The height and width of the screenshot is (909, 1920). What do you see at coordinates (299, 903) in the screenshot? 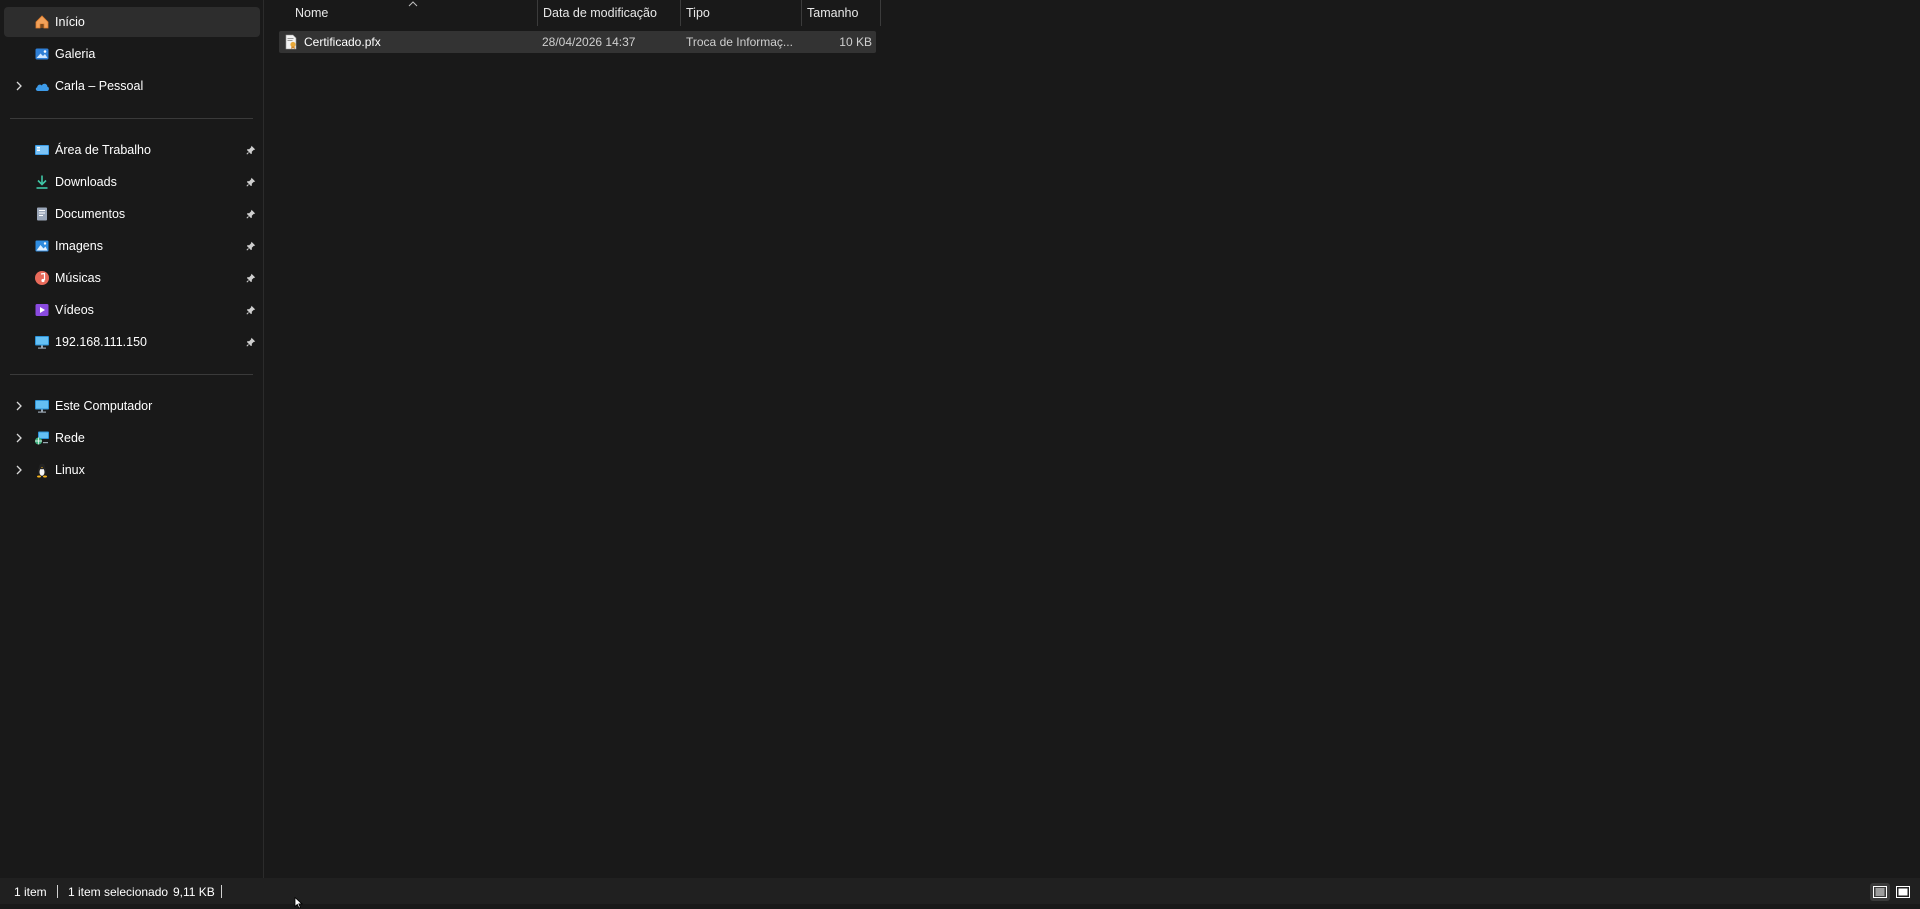
I see `mouse-cursor-icon` at bounding box center [299, 903].